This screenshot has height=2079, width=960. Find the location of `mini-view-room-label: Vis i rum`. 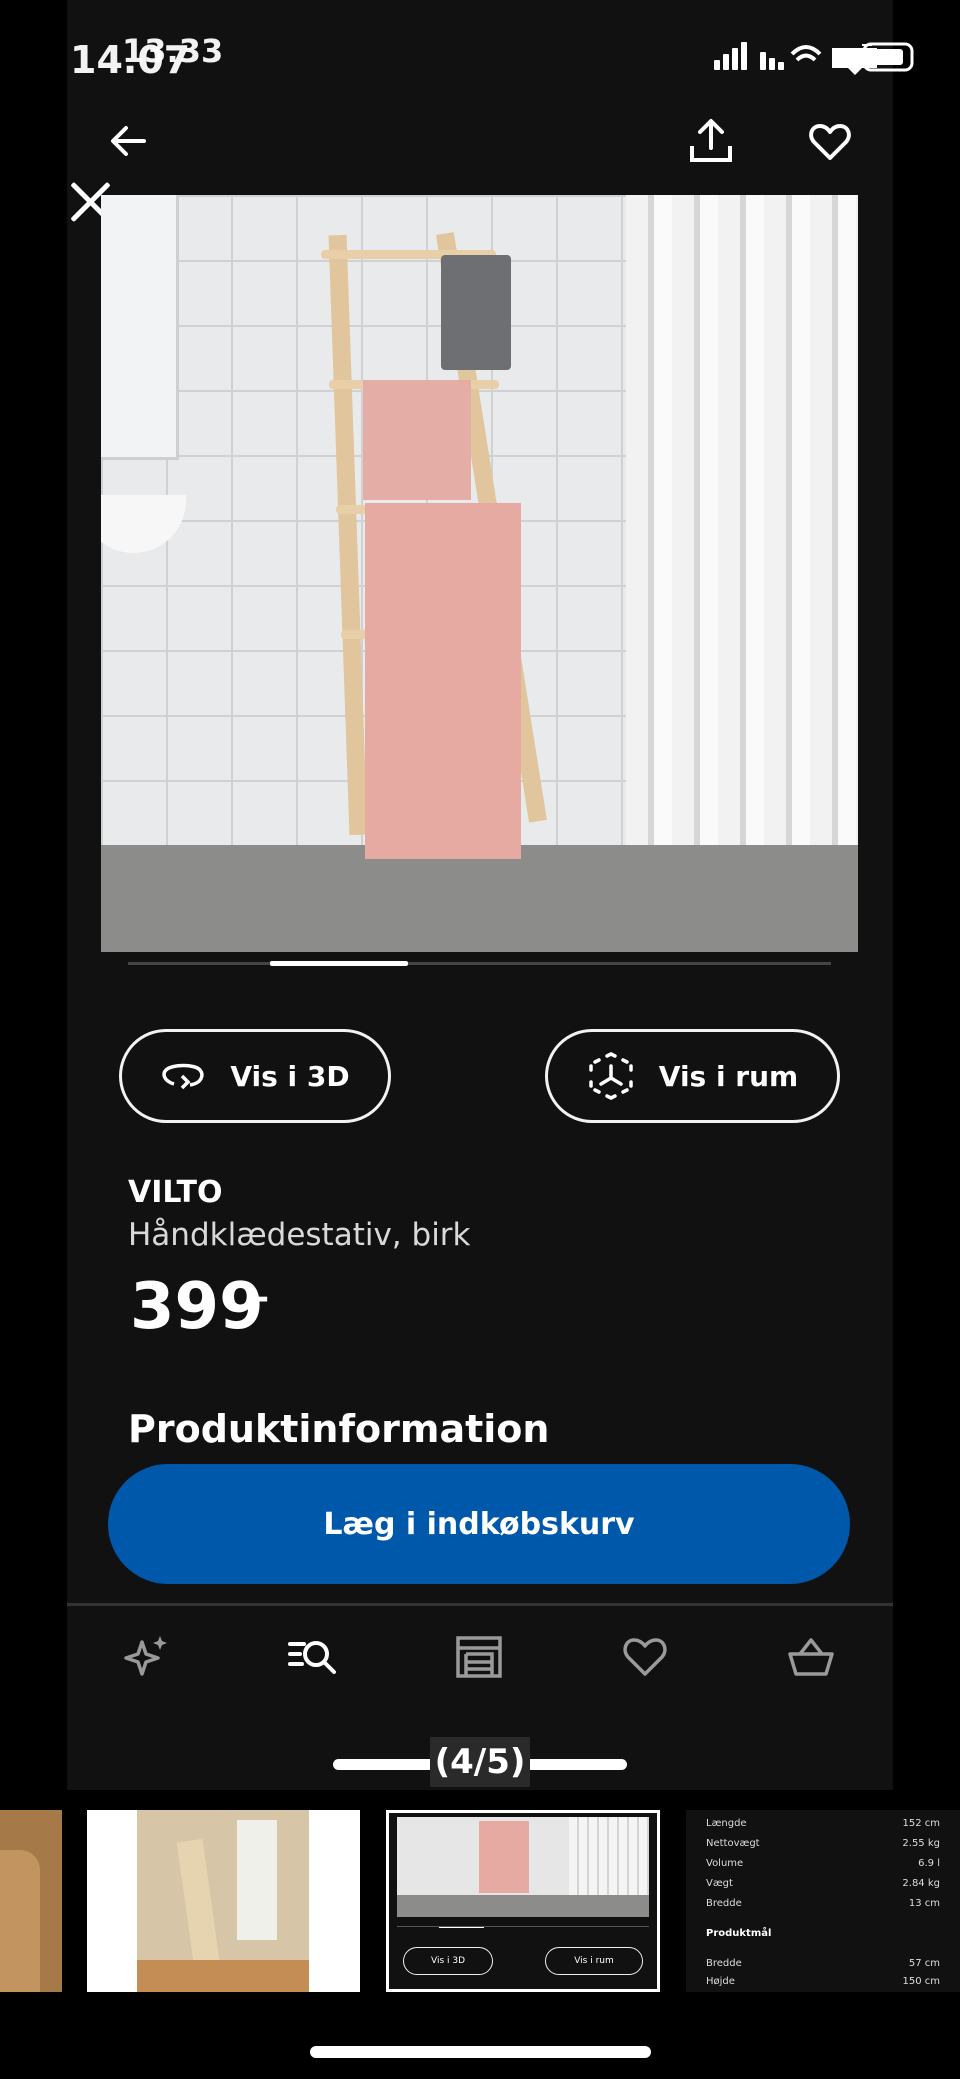

mini-view-room-label: Vis i rum is located at coordinates (594, 1961).